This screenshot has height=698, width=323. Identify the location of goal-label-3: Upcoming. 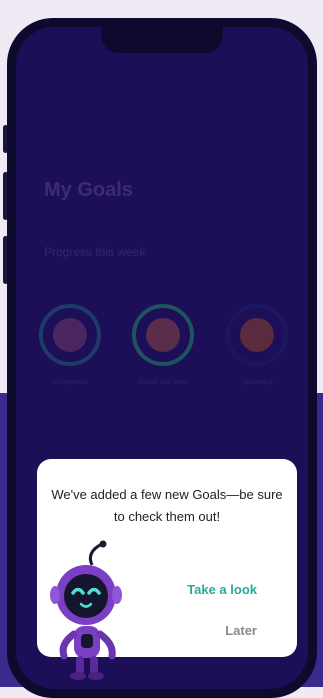
(257, 382).